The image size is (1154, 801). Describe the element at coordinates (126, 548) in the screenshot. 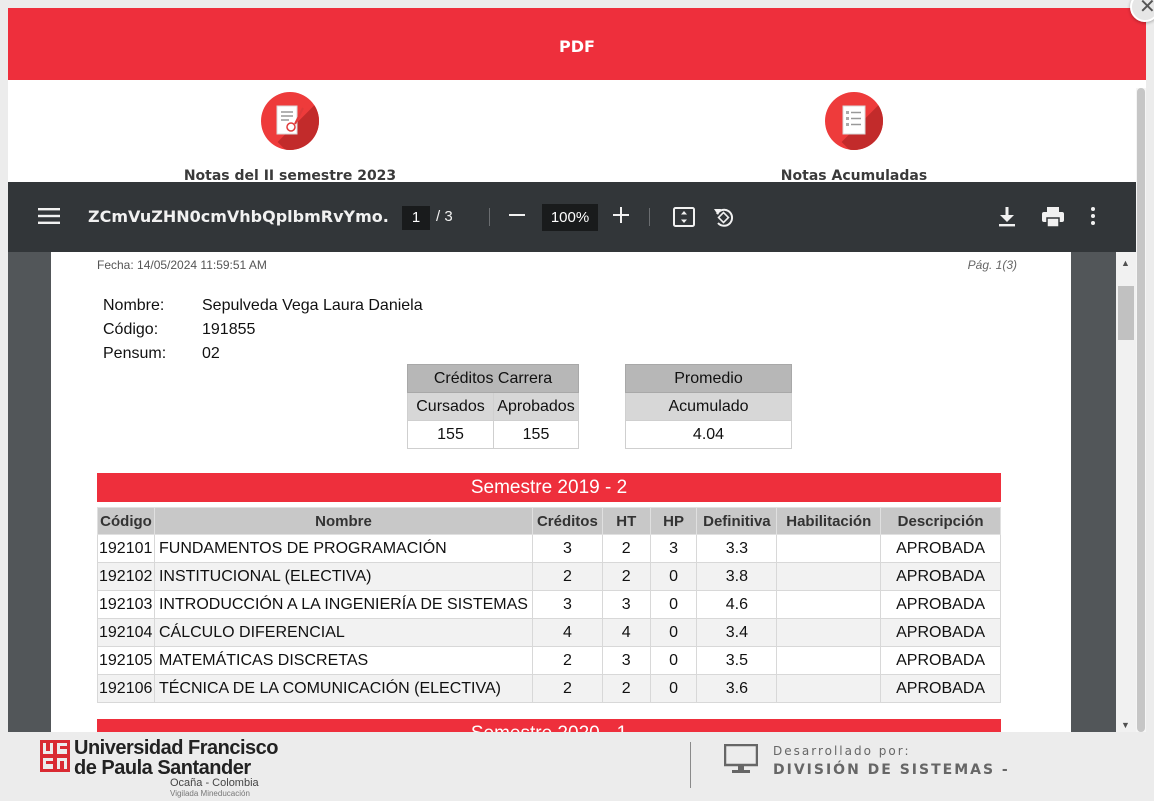

I see `cell-codigo: 192101` at that location.